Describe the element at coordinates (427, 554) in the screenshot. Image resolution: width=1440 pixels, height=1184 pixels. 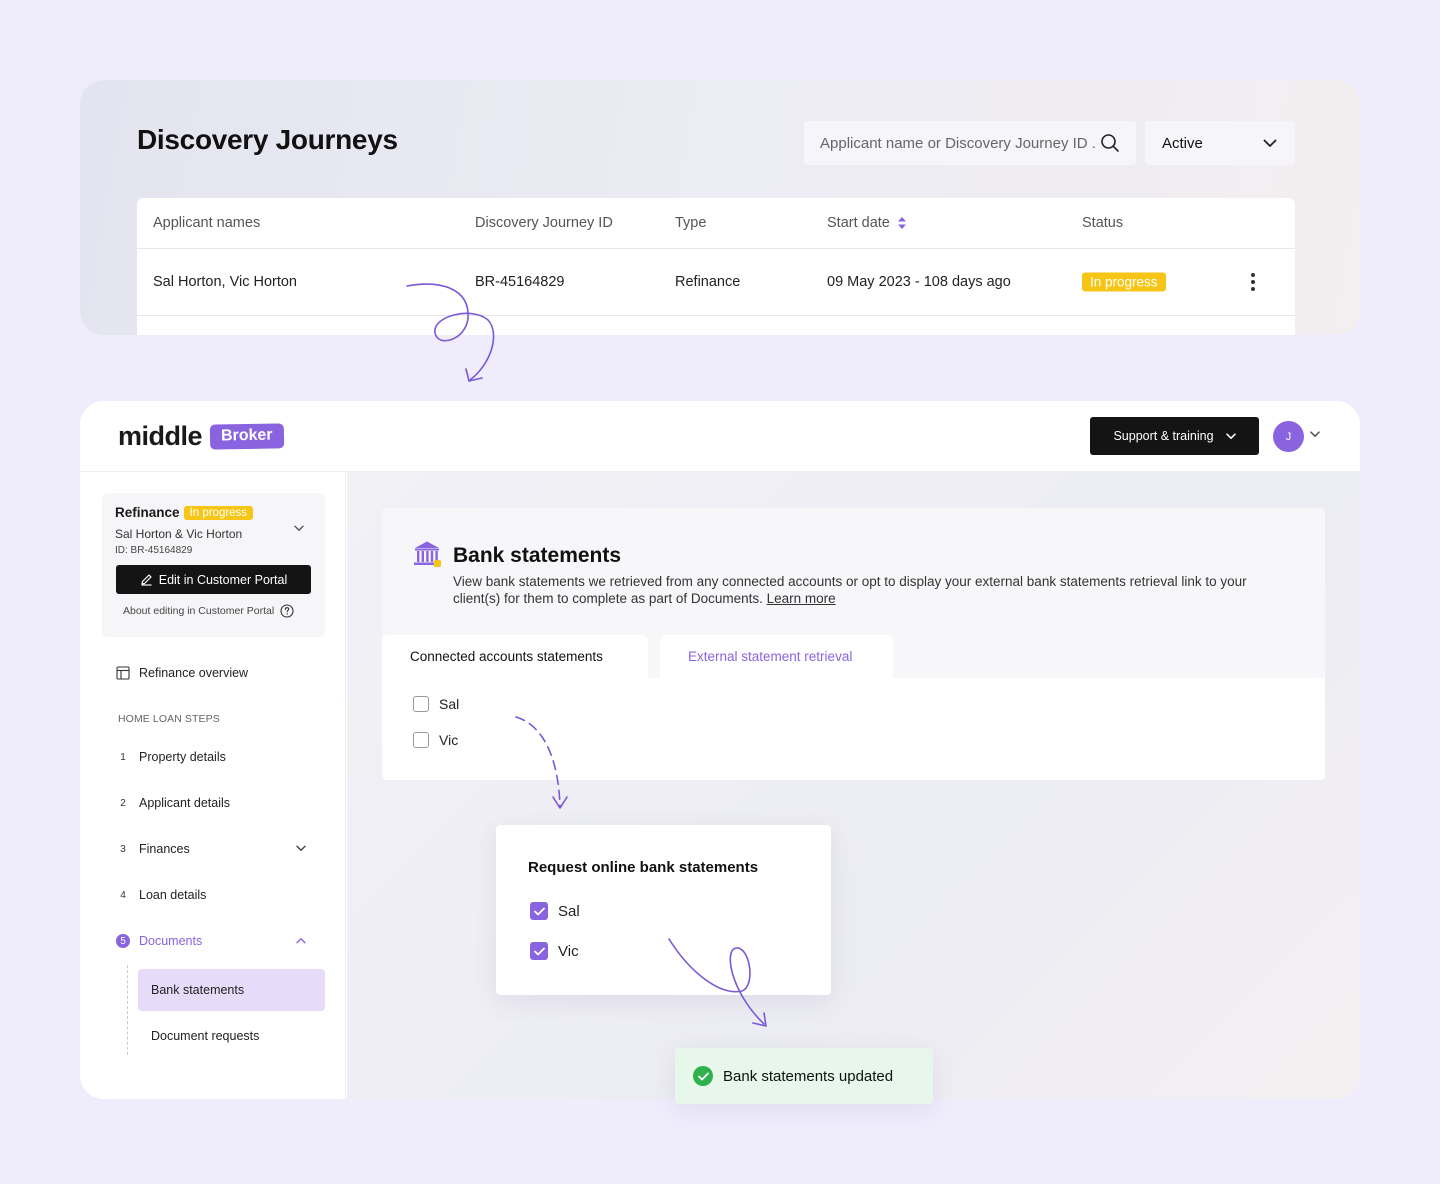
I see `bank-icon` at that location.